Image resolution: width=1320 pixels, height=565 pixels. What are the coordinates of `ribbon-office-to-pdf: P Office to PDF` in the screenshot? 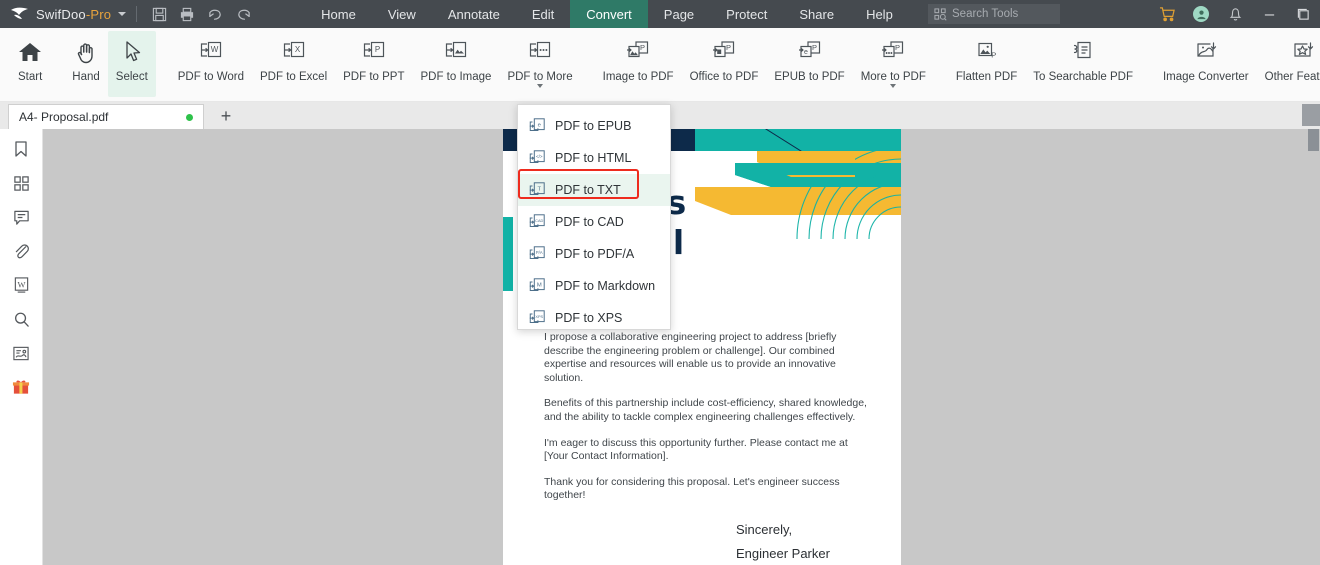 It's located at (724, 64).